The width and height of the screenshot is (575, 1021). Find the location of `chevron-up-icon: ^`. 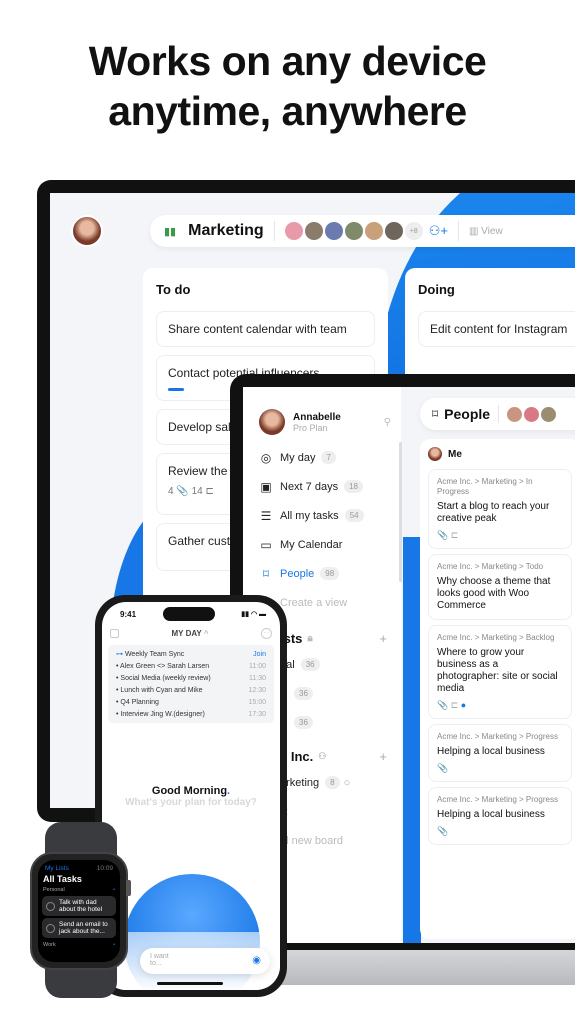

chevron-up-icon: ^ is located at coordinates (206, 633).